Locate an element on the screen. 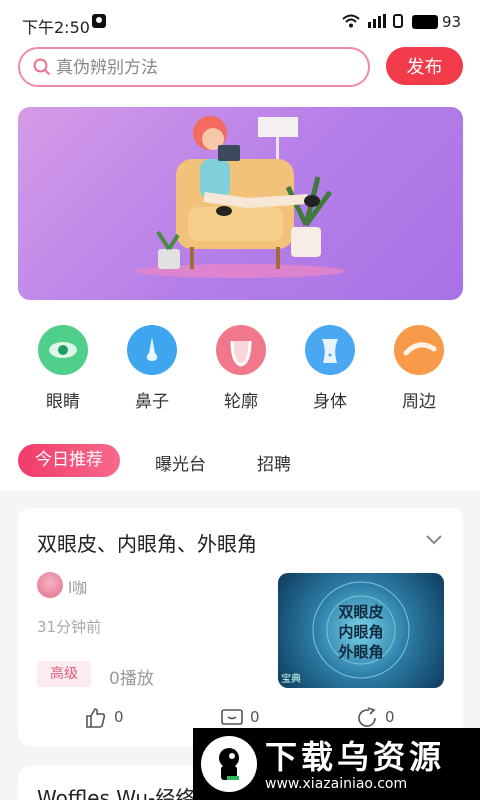  play-count: 0播放 is located at coordinates (131, 679).